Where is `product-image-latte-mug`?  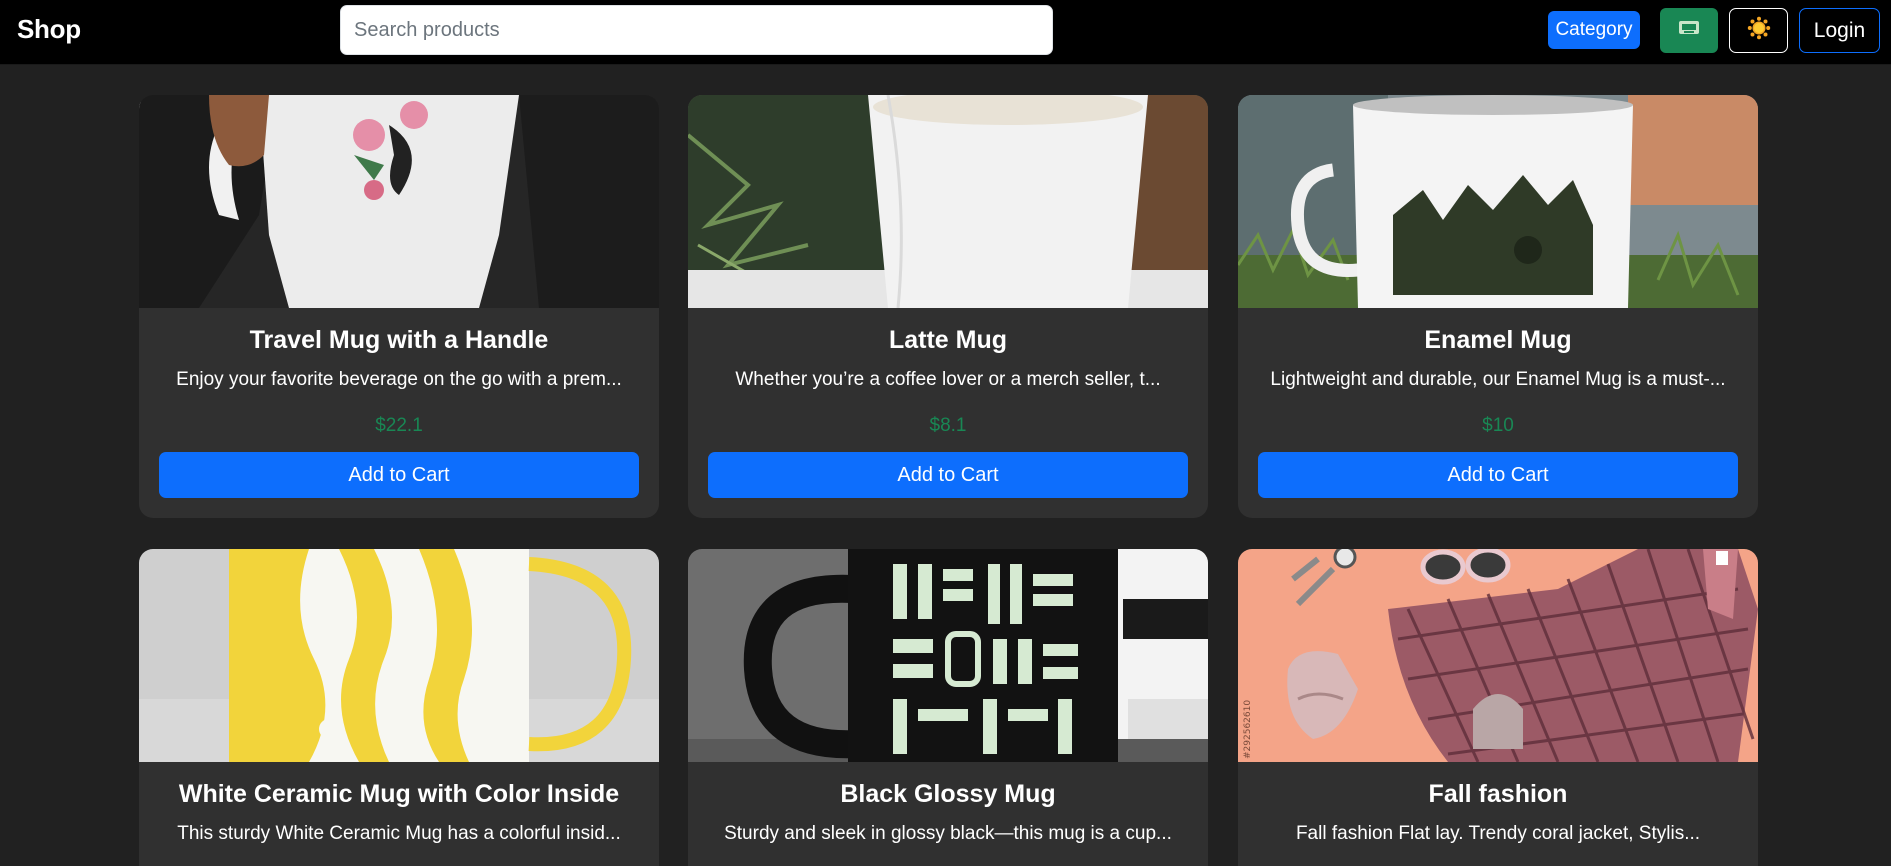 product-image-latte-mug is located at coordinates (948, 201).